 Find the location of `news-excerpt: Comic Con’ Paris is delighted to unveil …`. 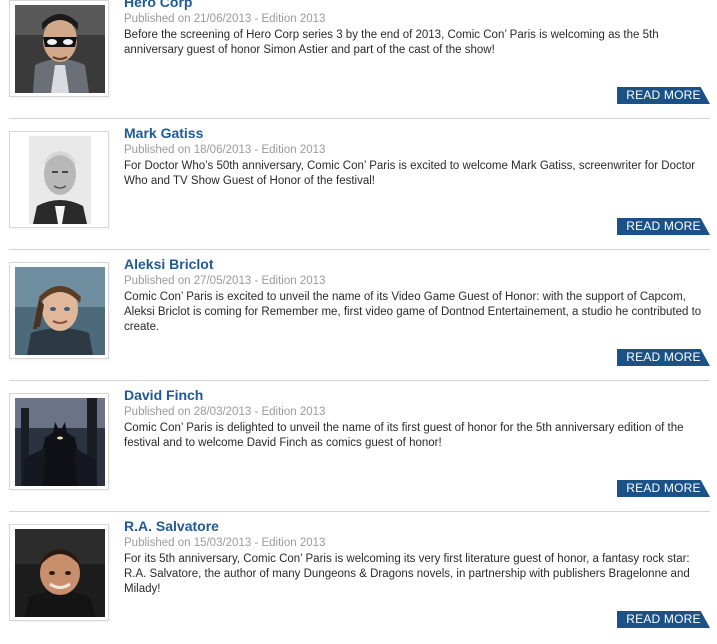

news-excerpt: Comic Con’ Paris is delighted to unveil … is located at coordinates (404, 435).